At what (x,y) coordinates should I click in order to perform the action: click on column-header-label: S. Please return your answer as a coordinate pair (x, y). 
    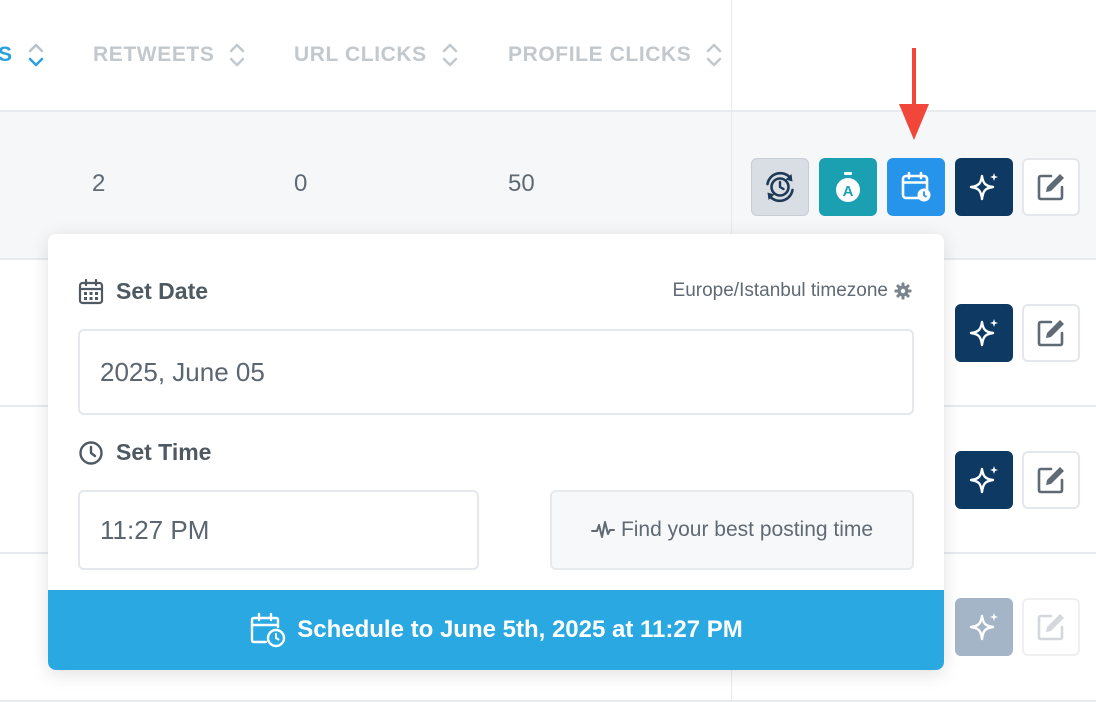
    Looking at the image, I should click on (6, 54).